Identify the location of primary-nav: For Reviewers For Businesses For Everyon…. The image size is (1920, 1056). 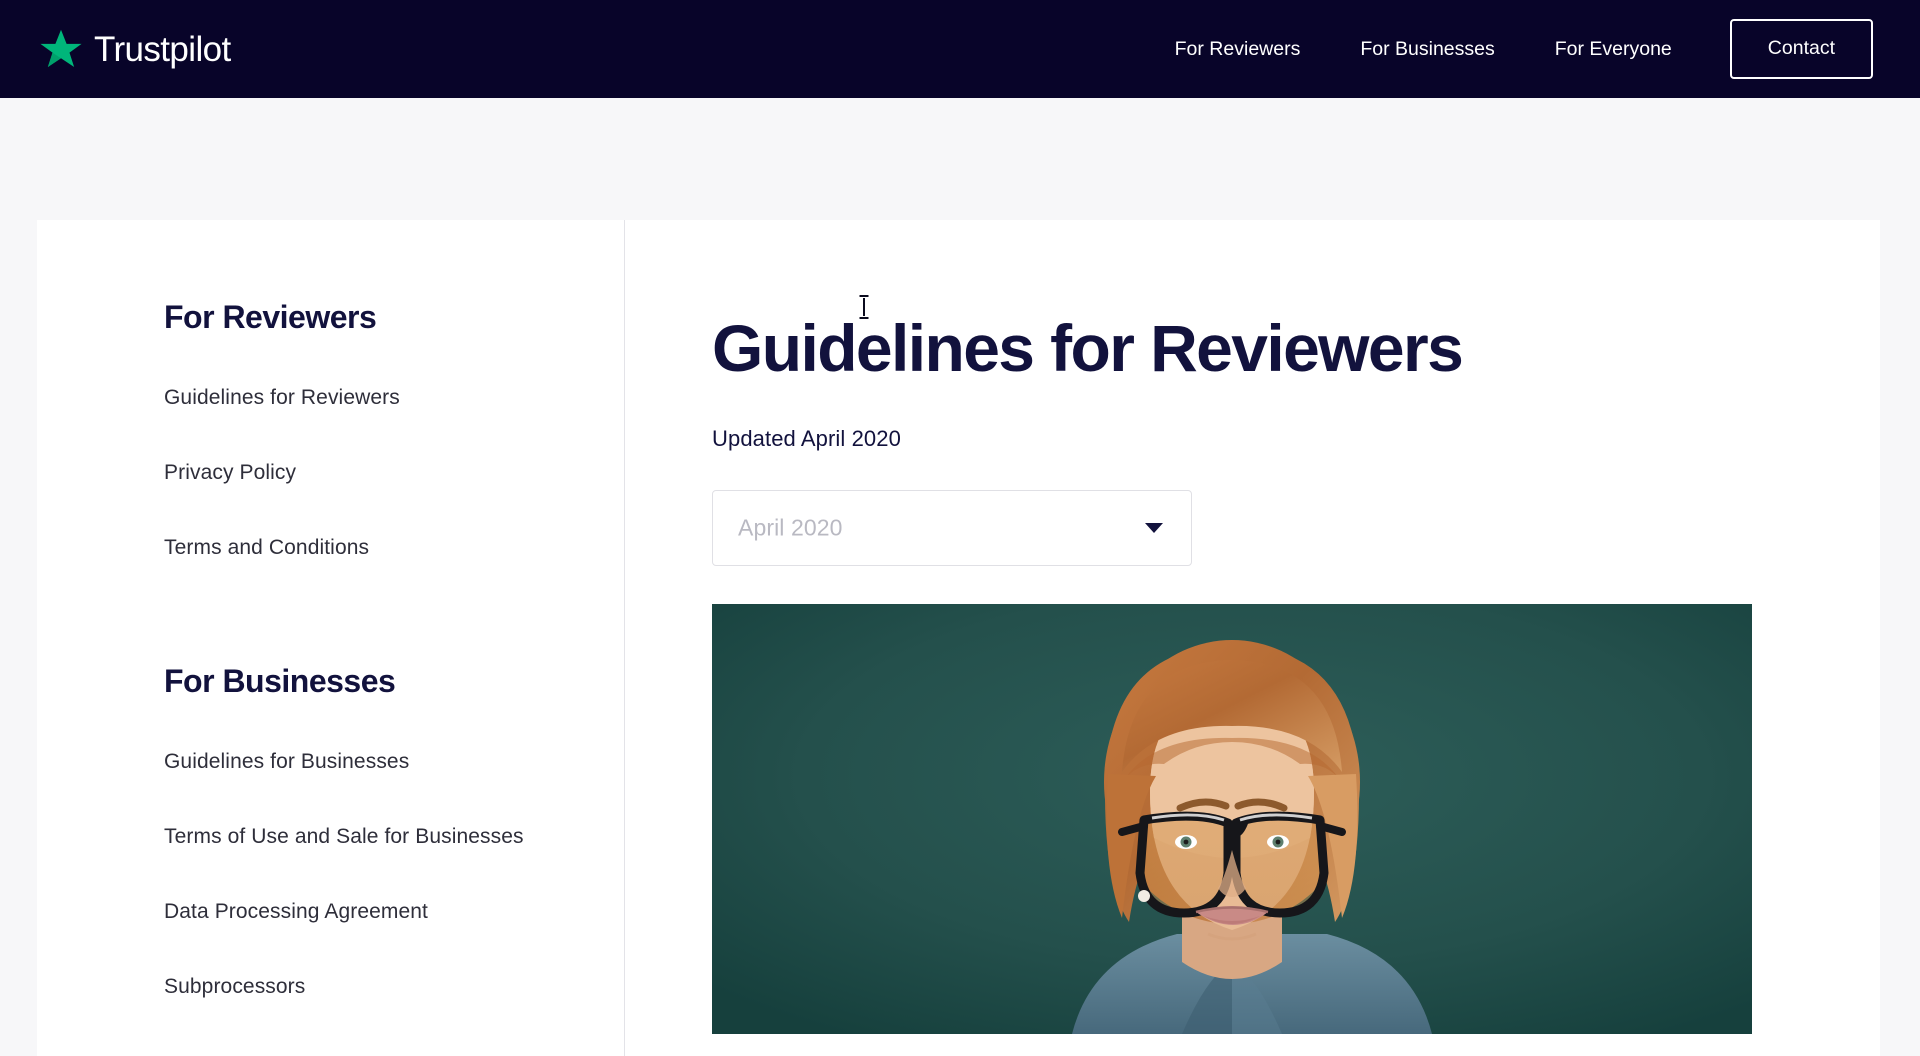
(1509, 49).